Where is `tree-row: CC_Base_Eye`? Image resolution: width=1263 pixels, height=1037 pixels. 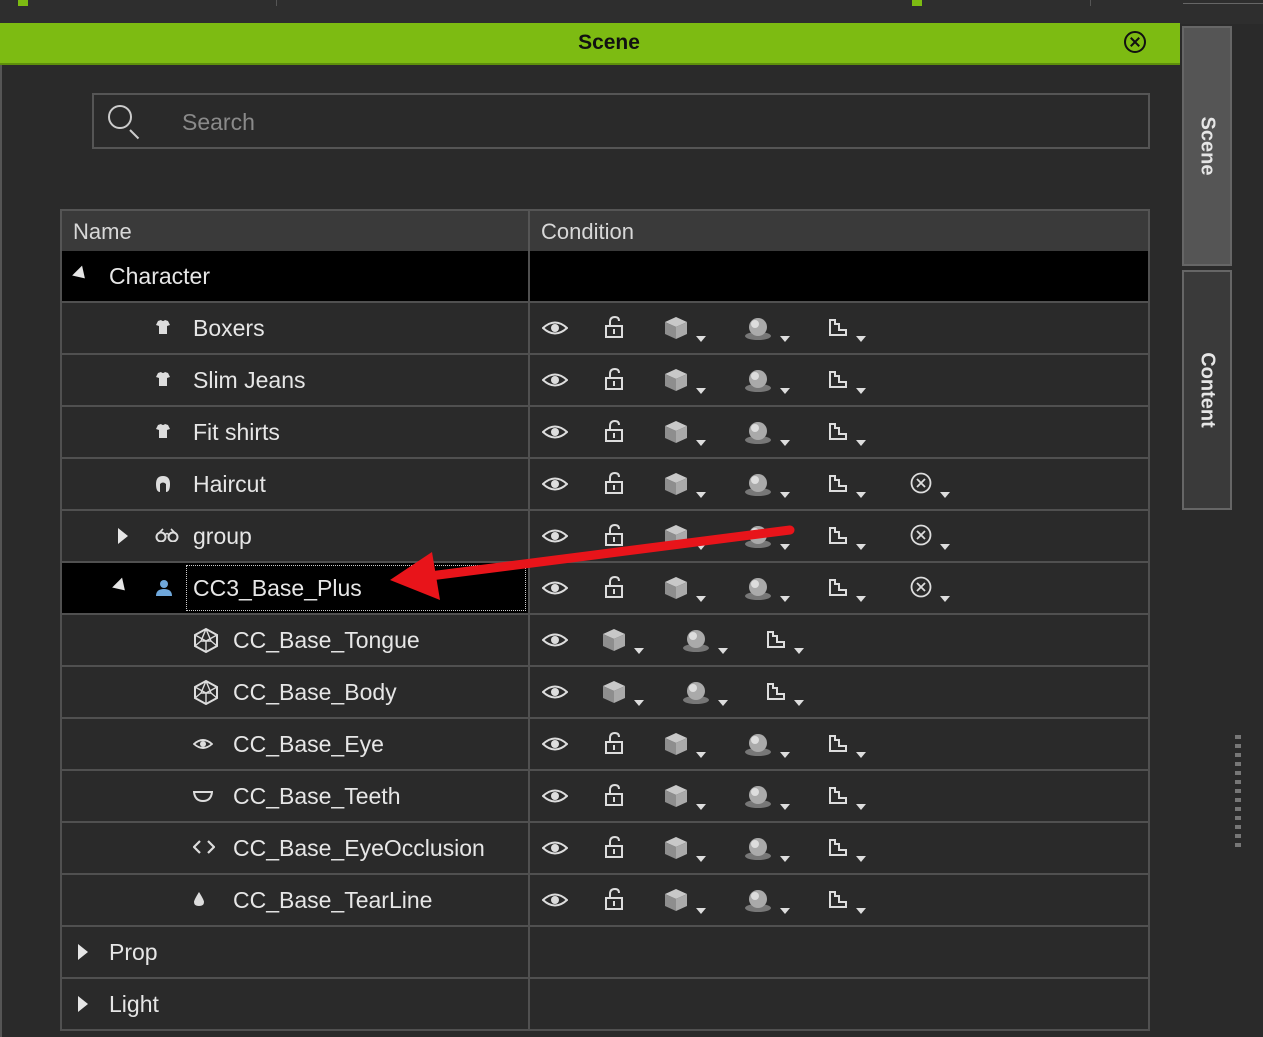 tree-row: CC_Base_Eye is located at coordinates (605, 745).